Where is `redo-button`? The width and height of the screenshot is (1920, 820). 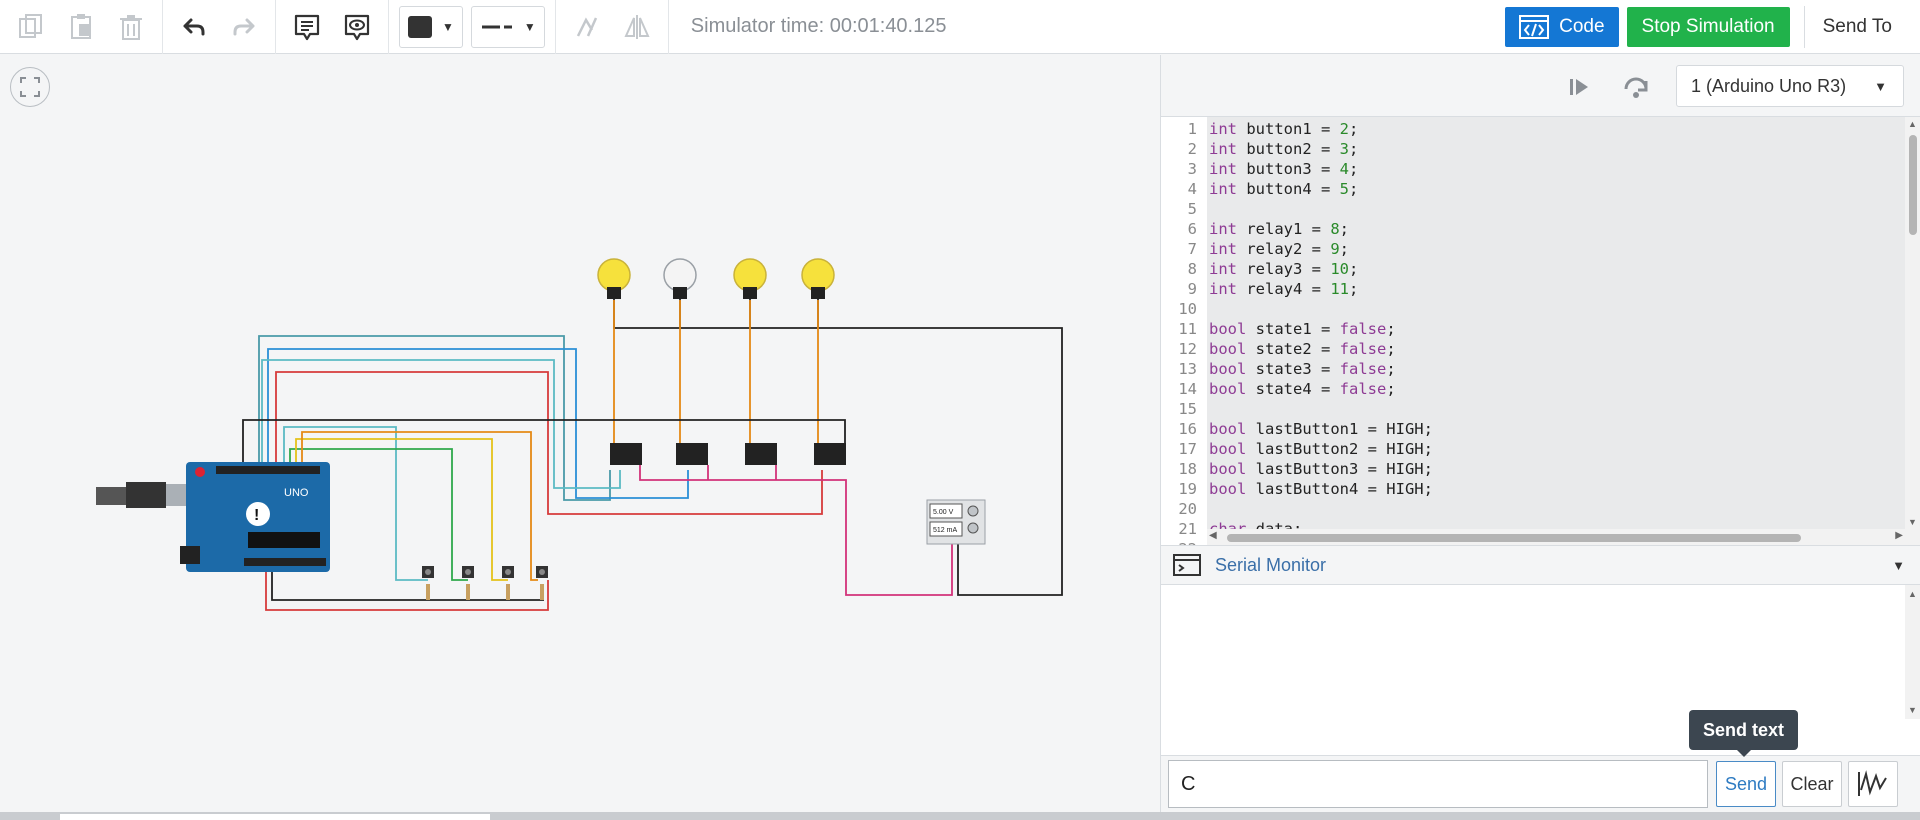
redo-button is located at coordinates (244, 27).